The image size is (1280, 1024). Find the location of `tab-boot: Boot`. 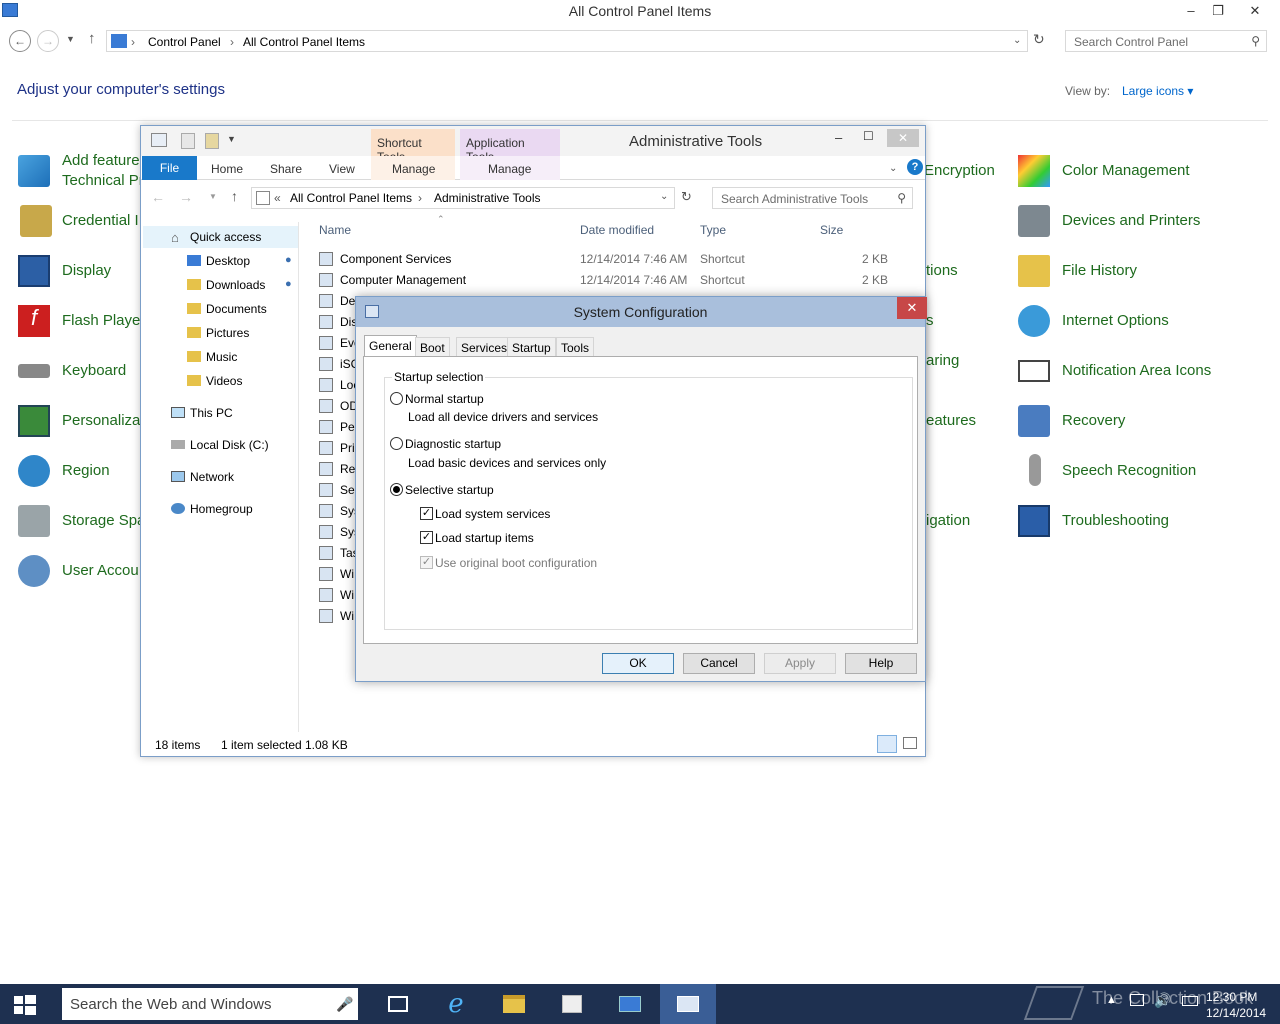

tab-boot: Boot is located at coordinates (432, 347).